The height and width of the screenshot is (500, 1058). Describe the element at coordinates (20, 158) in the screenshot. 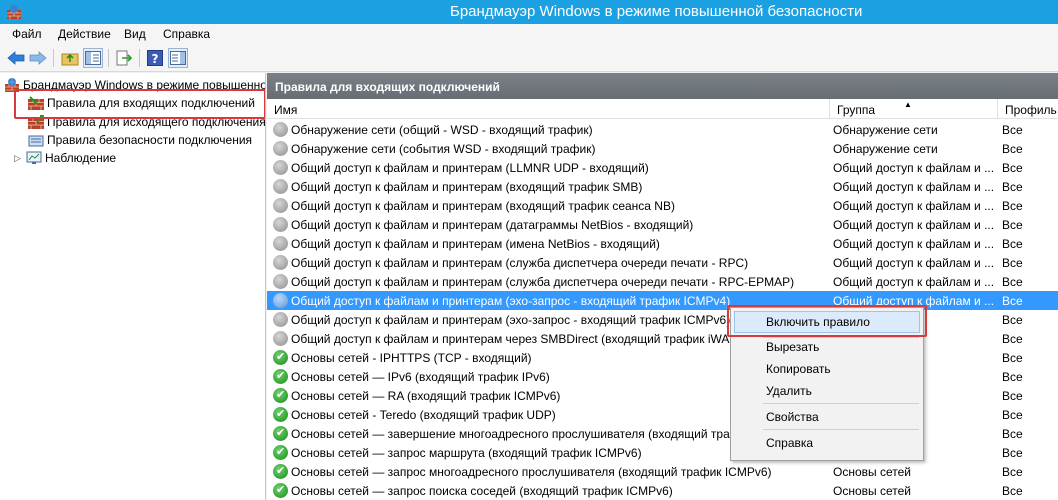

I see `expand-arrow-icon: ▷` at that location.